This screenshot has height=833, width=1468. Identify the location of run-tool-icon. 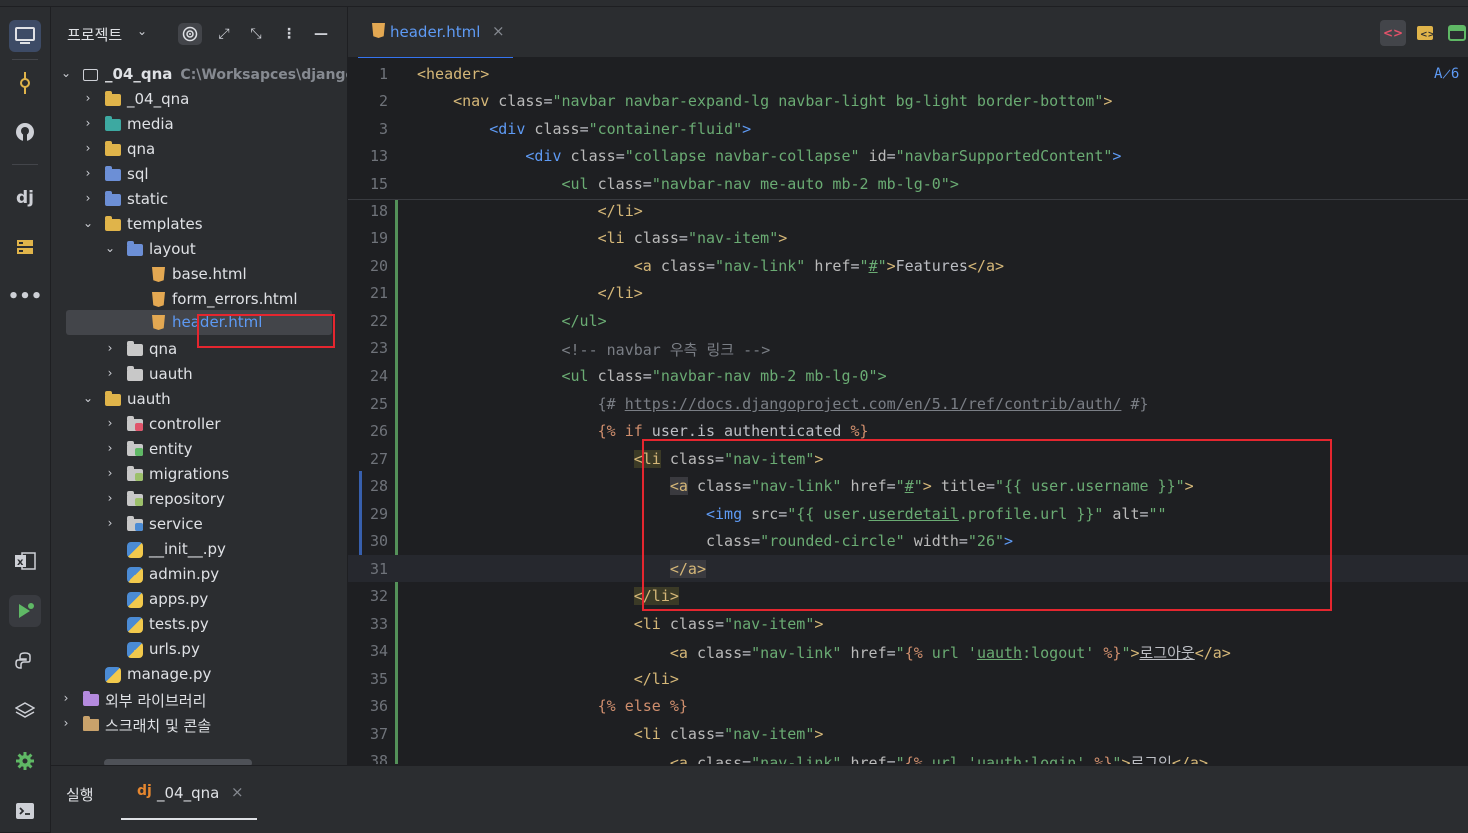
(25, 611).